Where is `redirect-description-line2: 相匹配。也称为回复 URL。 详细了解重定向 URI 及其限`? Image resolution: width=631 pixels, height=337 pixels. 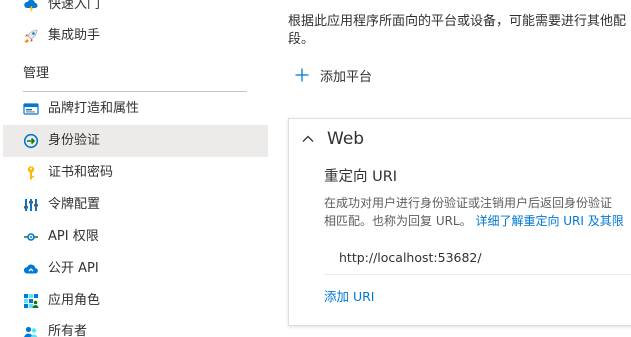 redirect-description-line2: 相匹配。也称为回复 URL。 详细了解重定向 URI 及其限 is located at coordinates (477, 221).